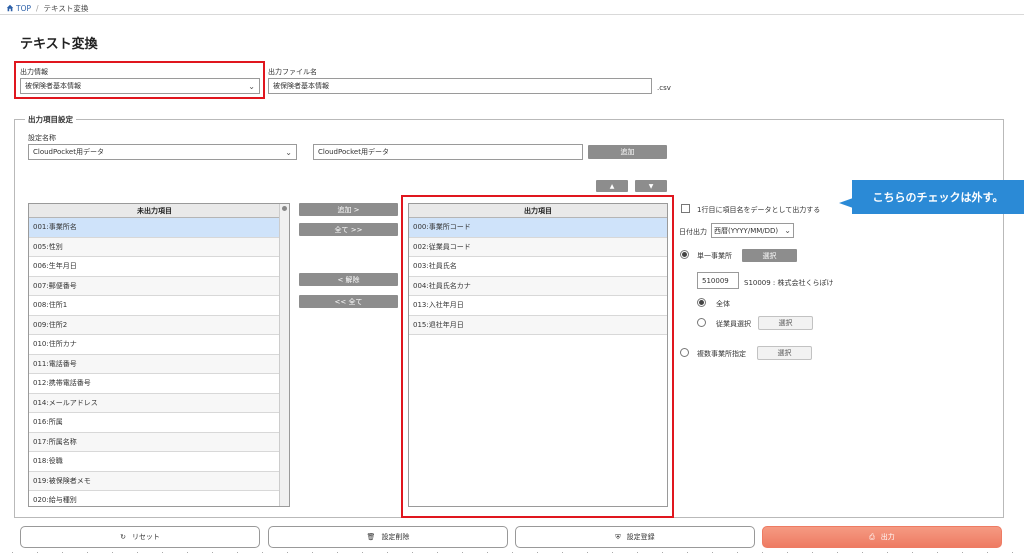 This screenshot has height=557, width=1024. Describe the element at coordinates (154, 267) in the screenshot. I see `list-item: 006:生年月日` at that location.